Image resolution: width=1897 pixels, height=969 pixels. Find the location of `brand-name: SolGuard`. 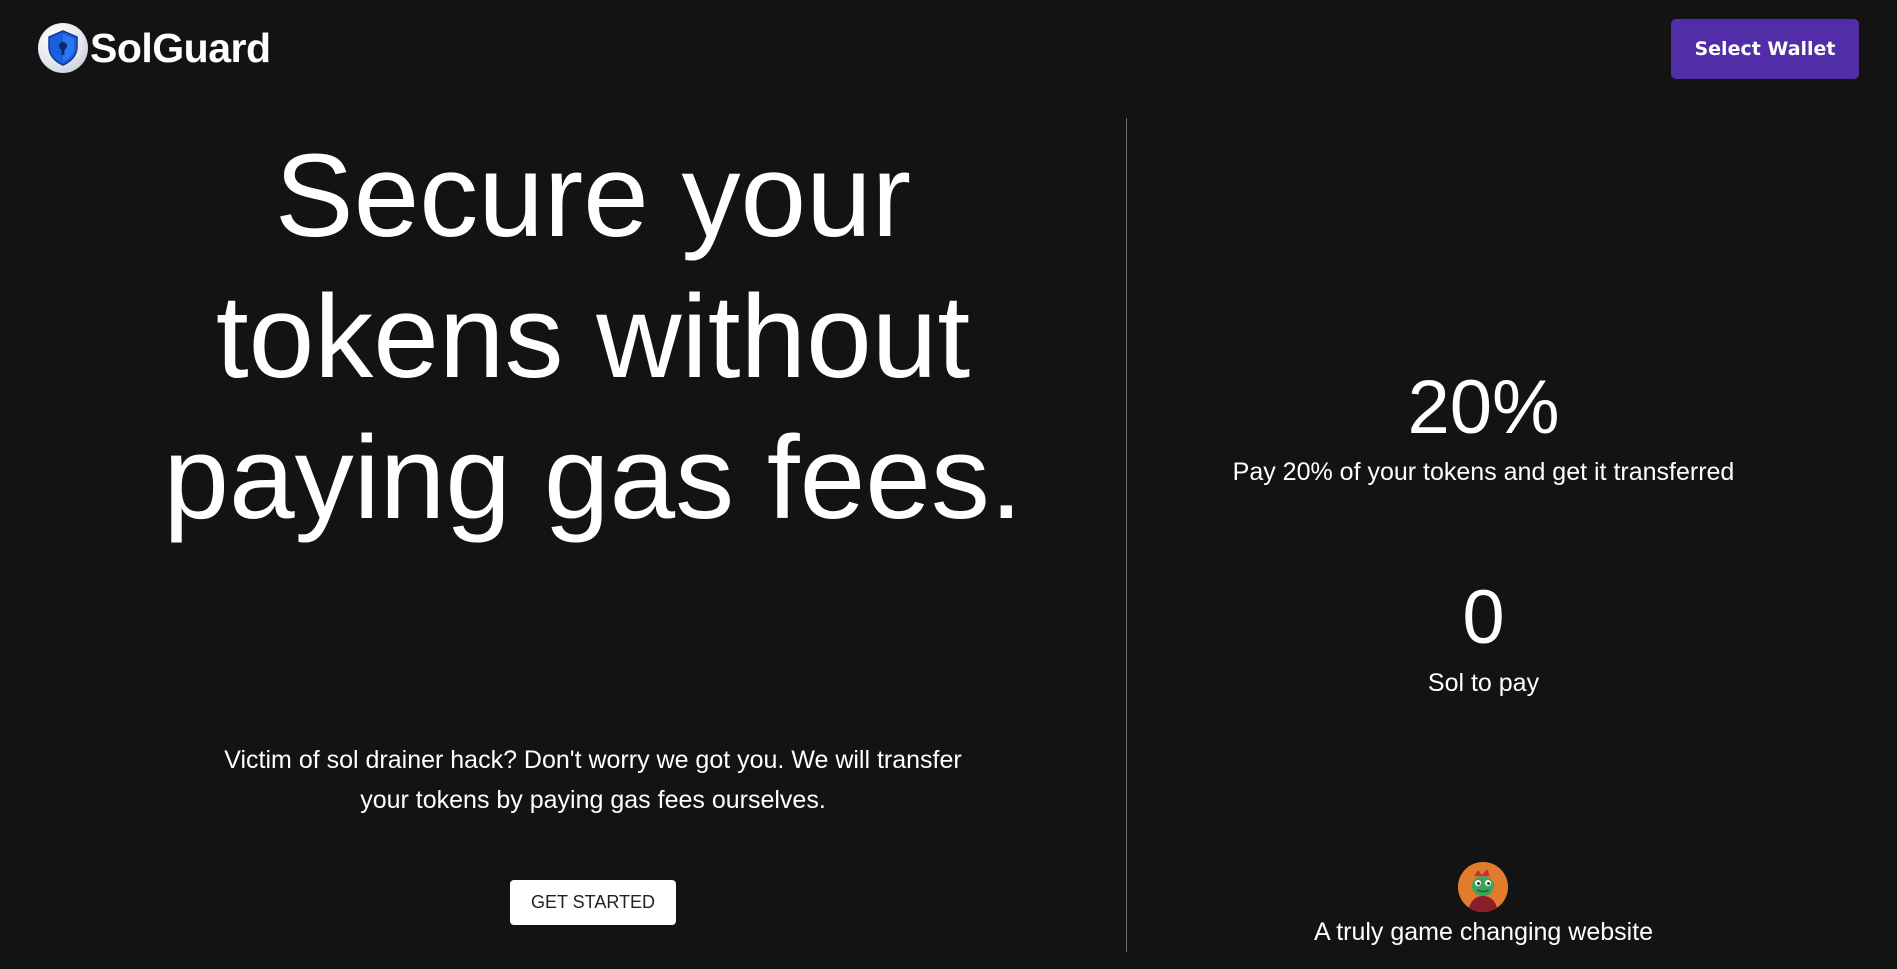

brand-name: SolGuard is located at coordinates (180, 47).